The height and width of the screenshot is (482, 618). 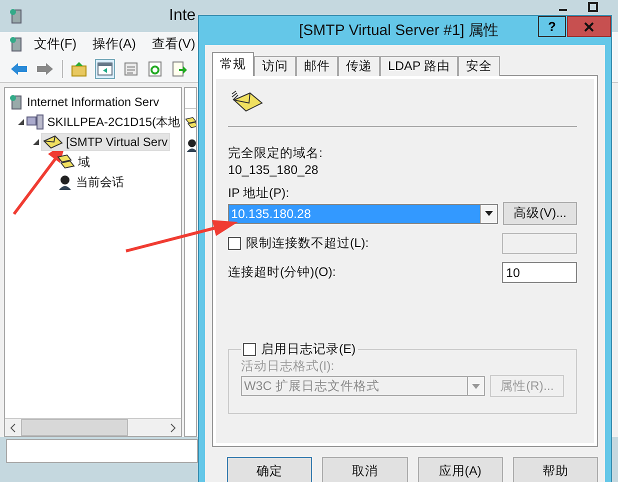 I want to click on export-icon, so click(x=179, y=69).